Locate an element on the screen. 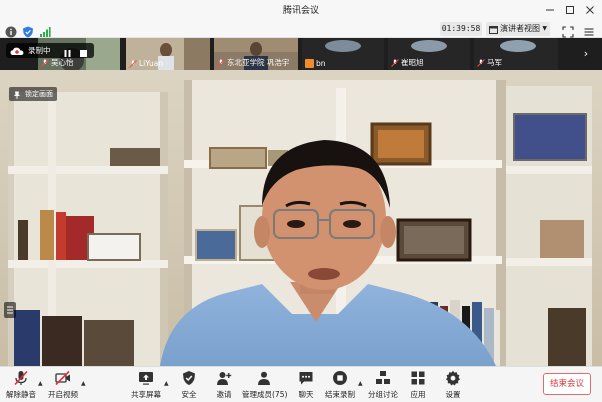 This screenshot has height=402, width=602. participant-tile: 崔昭旭 is located at coordinates (429, 54).